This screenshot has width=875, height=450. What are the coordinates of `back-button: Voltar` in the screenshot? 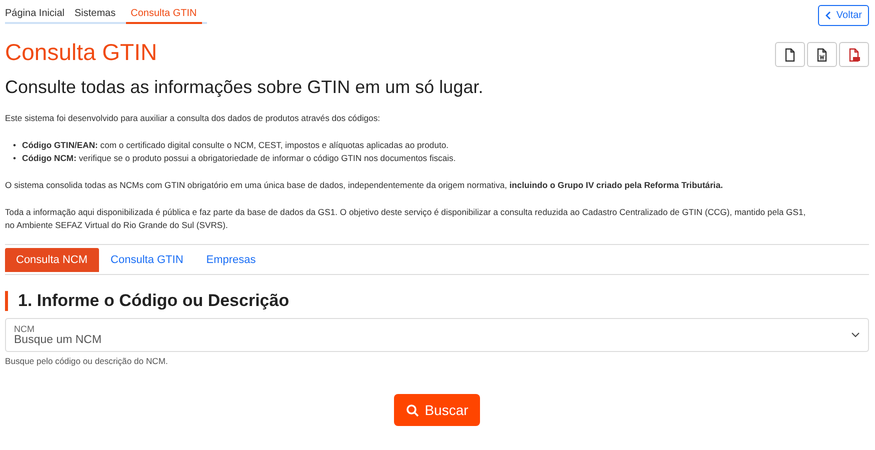 It's located at (843, 15).